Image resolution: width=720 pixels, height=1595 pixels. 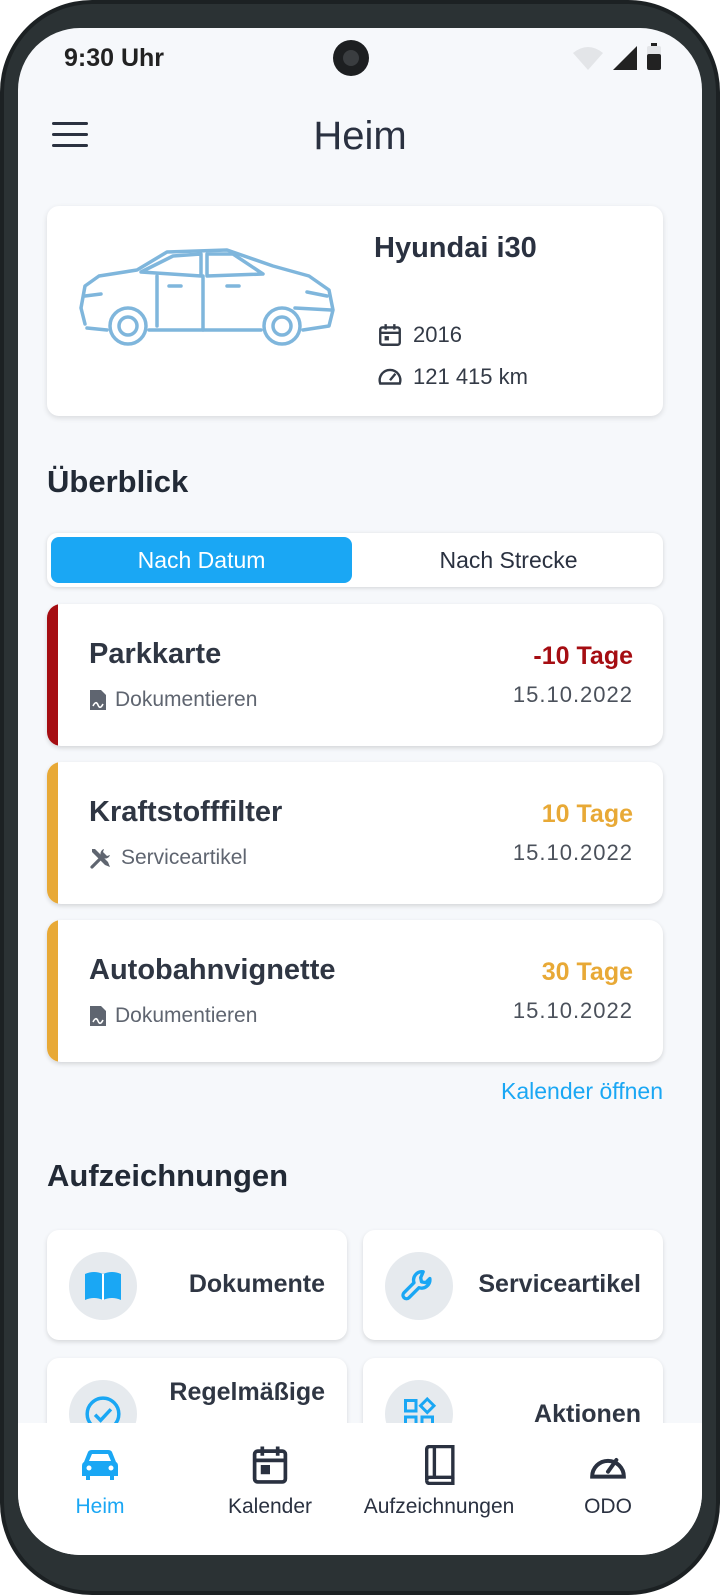 I want to click on record-service-items: Serviceartikel, so click(x=513, y=1285).